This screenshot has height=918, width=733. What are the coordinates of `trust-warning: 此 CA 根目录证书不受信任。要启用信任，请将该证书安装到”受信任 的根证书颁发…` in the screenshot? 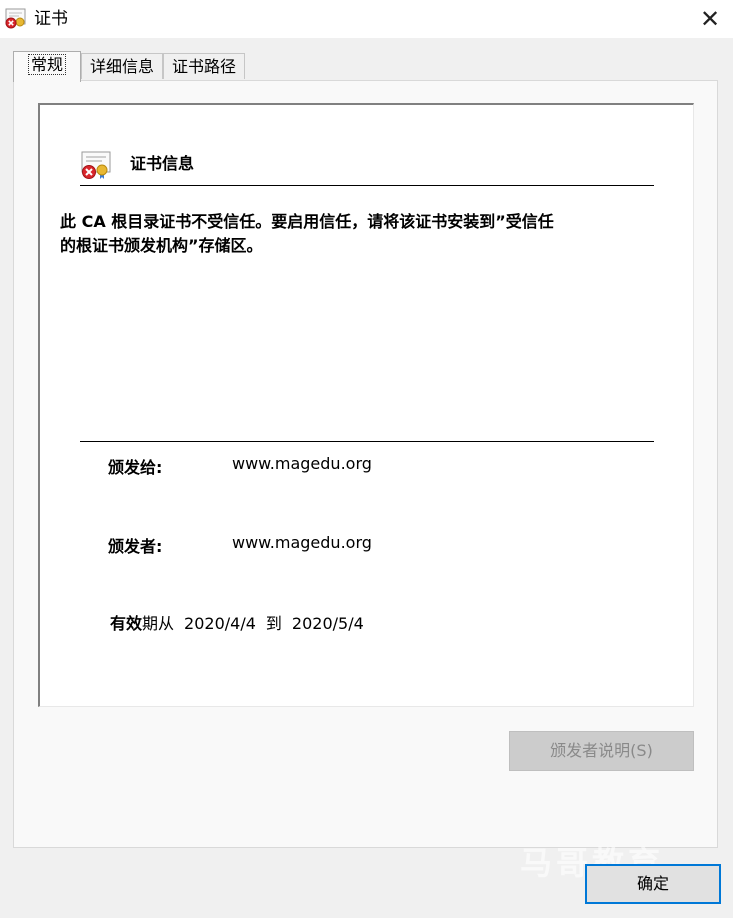 It's located at (307, 233).